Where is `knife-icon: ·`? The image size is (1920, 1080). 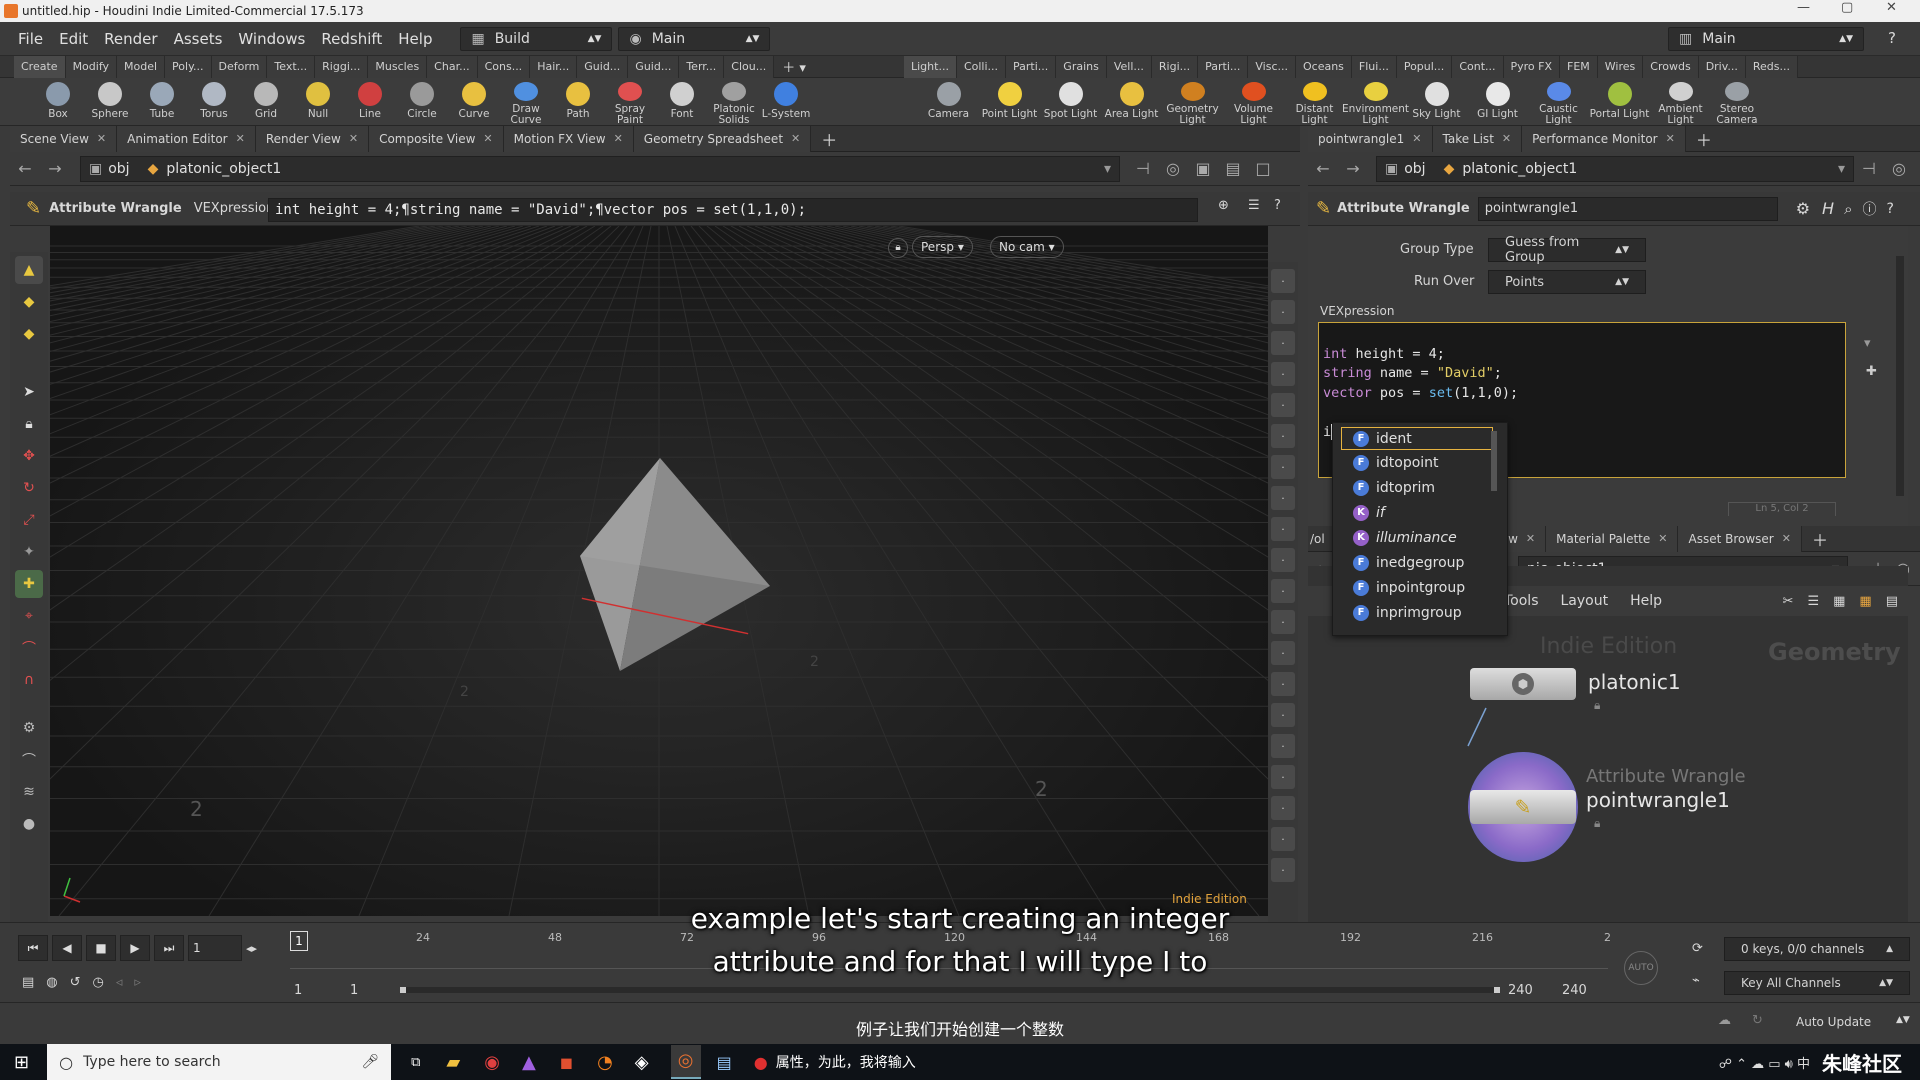
knife-icon: · is located at coordinates (1283, 839).